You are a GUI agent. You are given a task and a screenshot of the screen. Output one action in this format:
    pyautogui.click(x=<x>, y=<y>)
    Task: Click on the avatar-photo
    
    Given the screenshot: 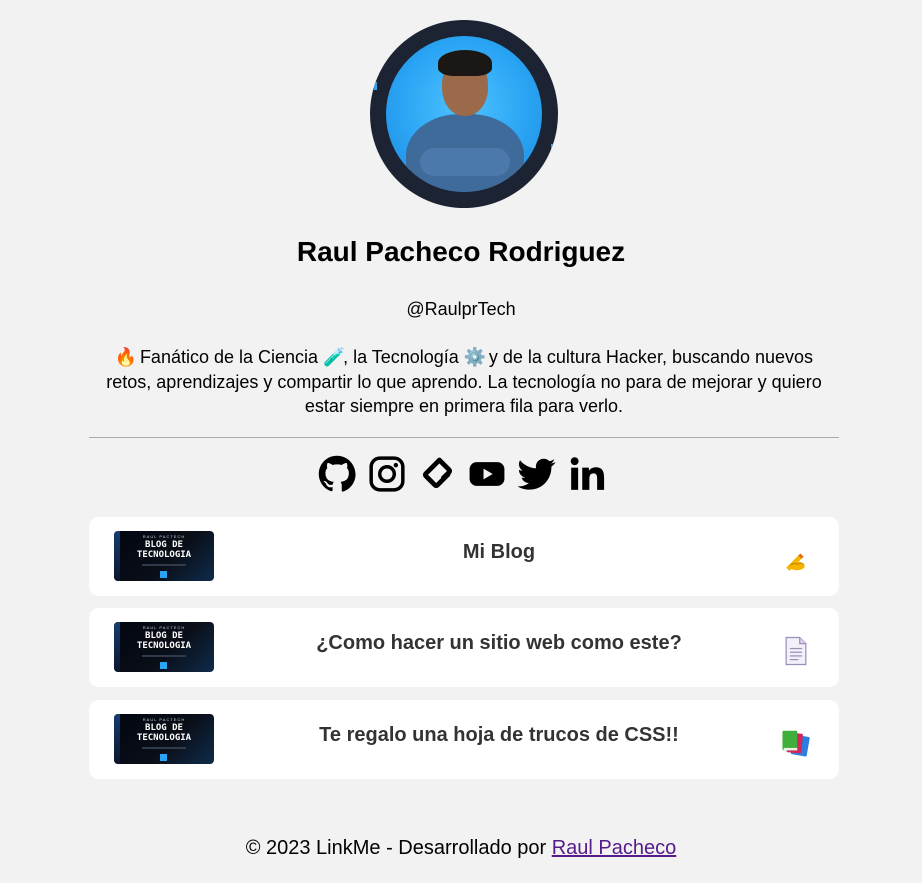 What is the action you would take?
    pyautogui.click(x=464, y=114)
    